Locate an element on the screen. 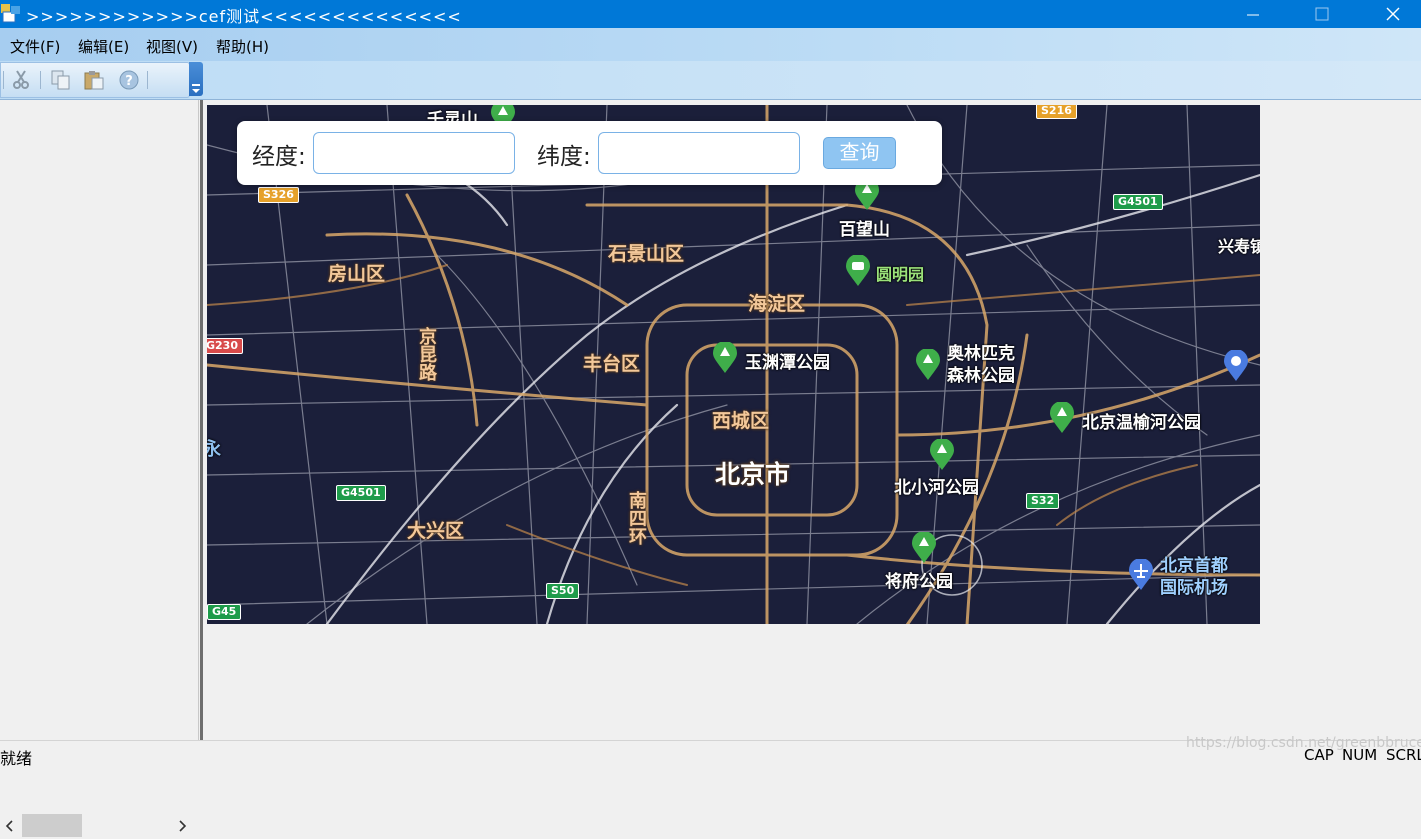 Image resolution: width=1421 pixels, height=839 pixels. cap-indicator: CAP is located at coordinates (1319, 755).